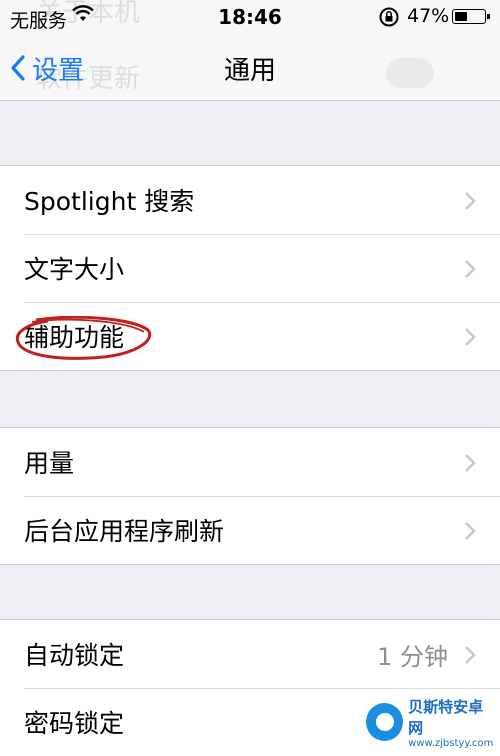 The height and width of the screenshot is (756, 500). What do you see at coordinates (249, 71) in the screenshot?
I see `page-title: 通用` at bounding box center [249, 71].